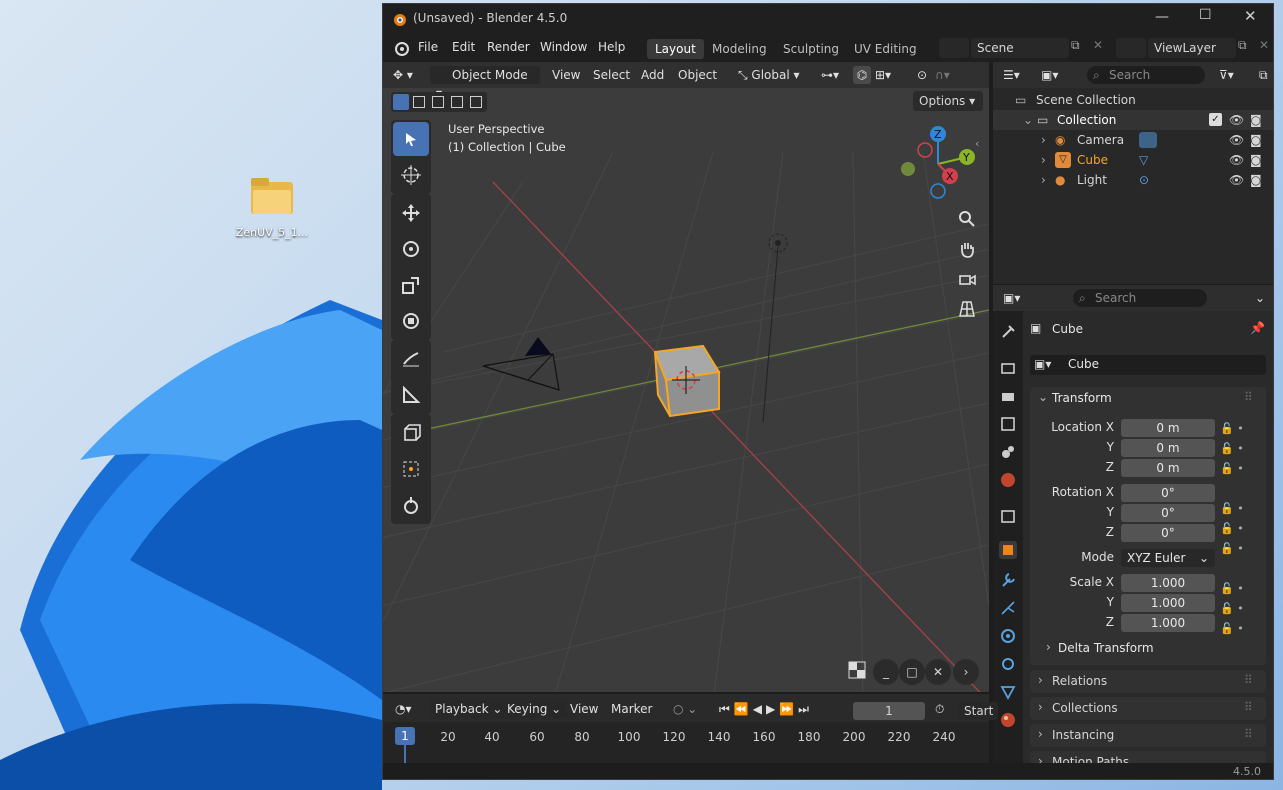 This screenshot has width=1283, height=790. Describe the element at coordinates (428, 47) in the screenshot. I see `menu-file: File` at that location.